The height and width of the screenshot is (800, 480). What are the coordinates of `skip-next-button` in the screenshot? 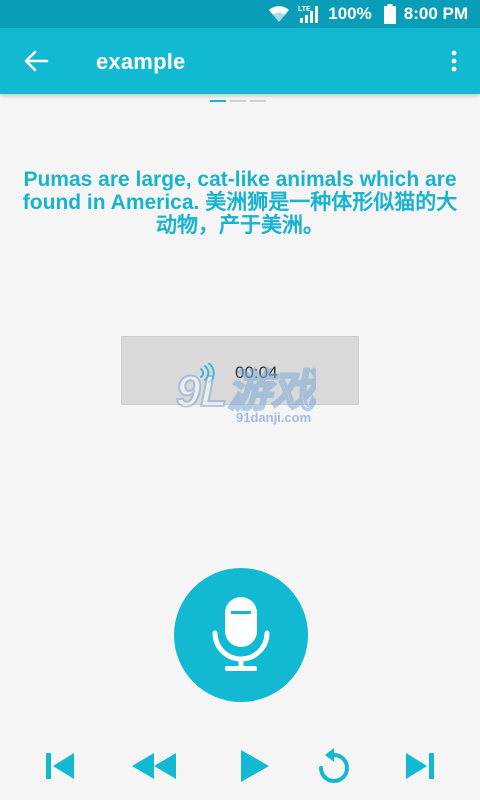 It's located at (420, 766).